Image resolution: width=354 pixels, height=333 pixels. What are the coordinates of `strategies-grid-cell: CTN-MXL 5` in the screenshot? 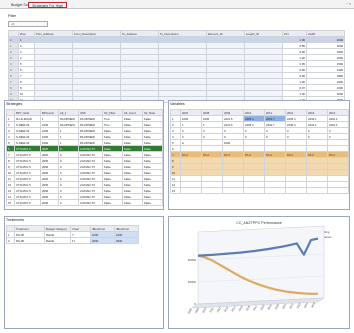 It's located at (27, 202).